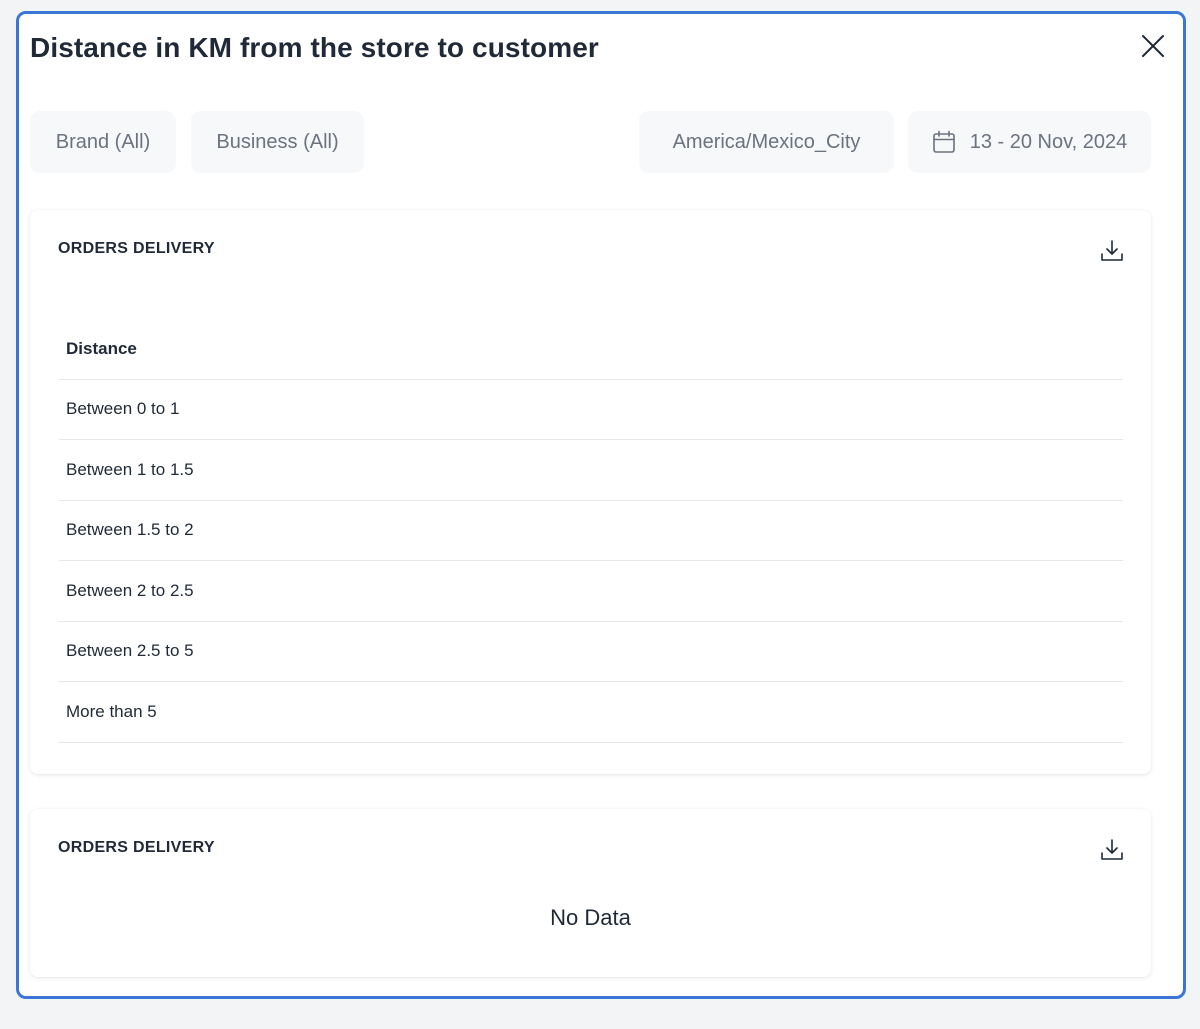 The image size is (1200, 1029). What do you see at coordinates (591, 470) in the screenshot?
I see `table-row: Between 1 to 1.5` at bounding box center [591, 470].